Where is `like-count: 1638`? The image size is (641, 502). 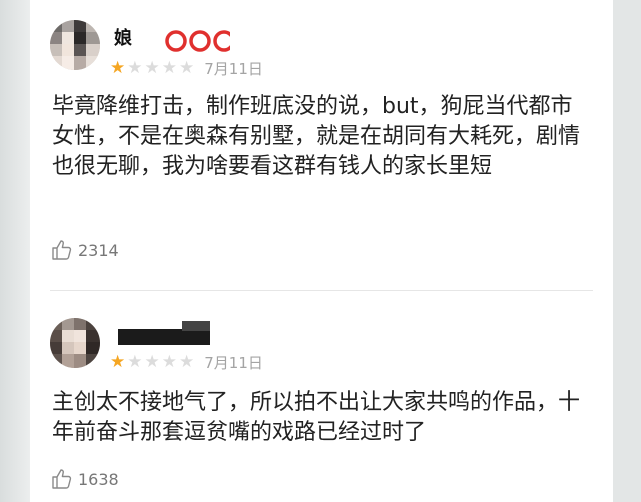
like-count: 1638 is located at coordinates (98, 479).